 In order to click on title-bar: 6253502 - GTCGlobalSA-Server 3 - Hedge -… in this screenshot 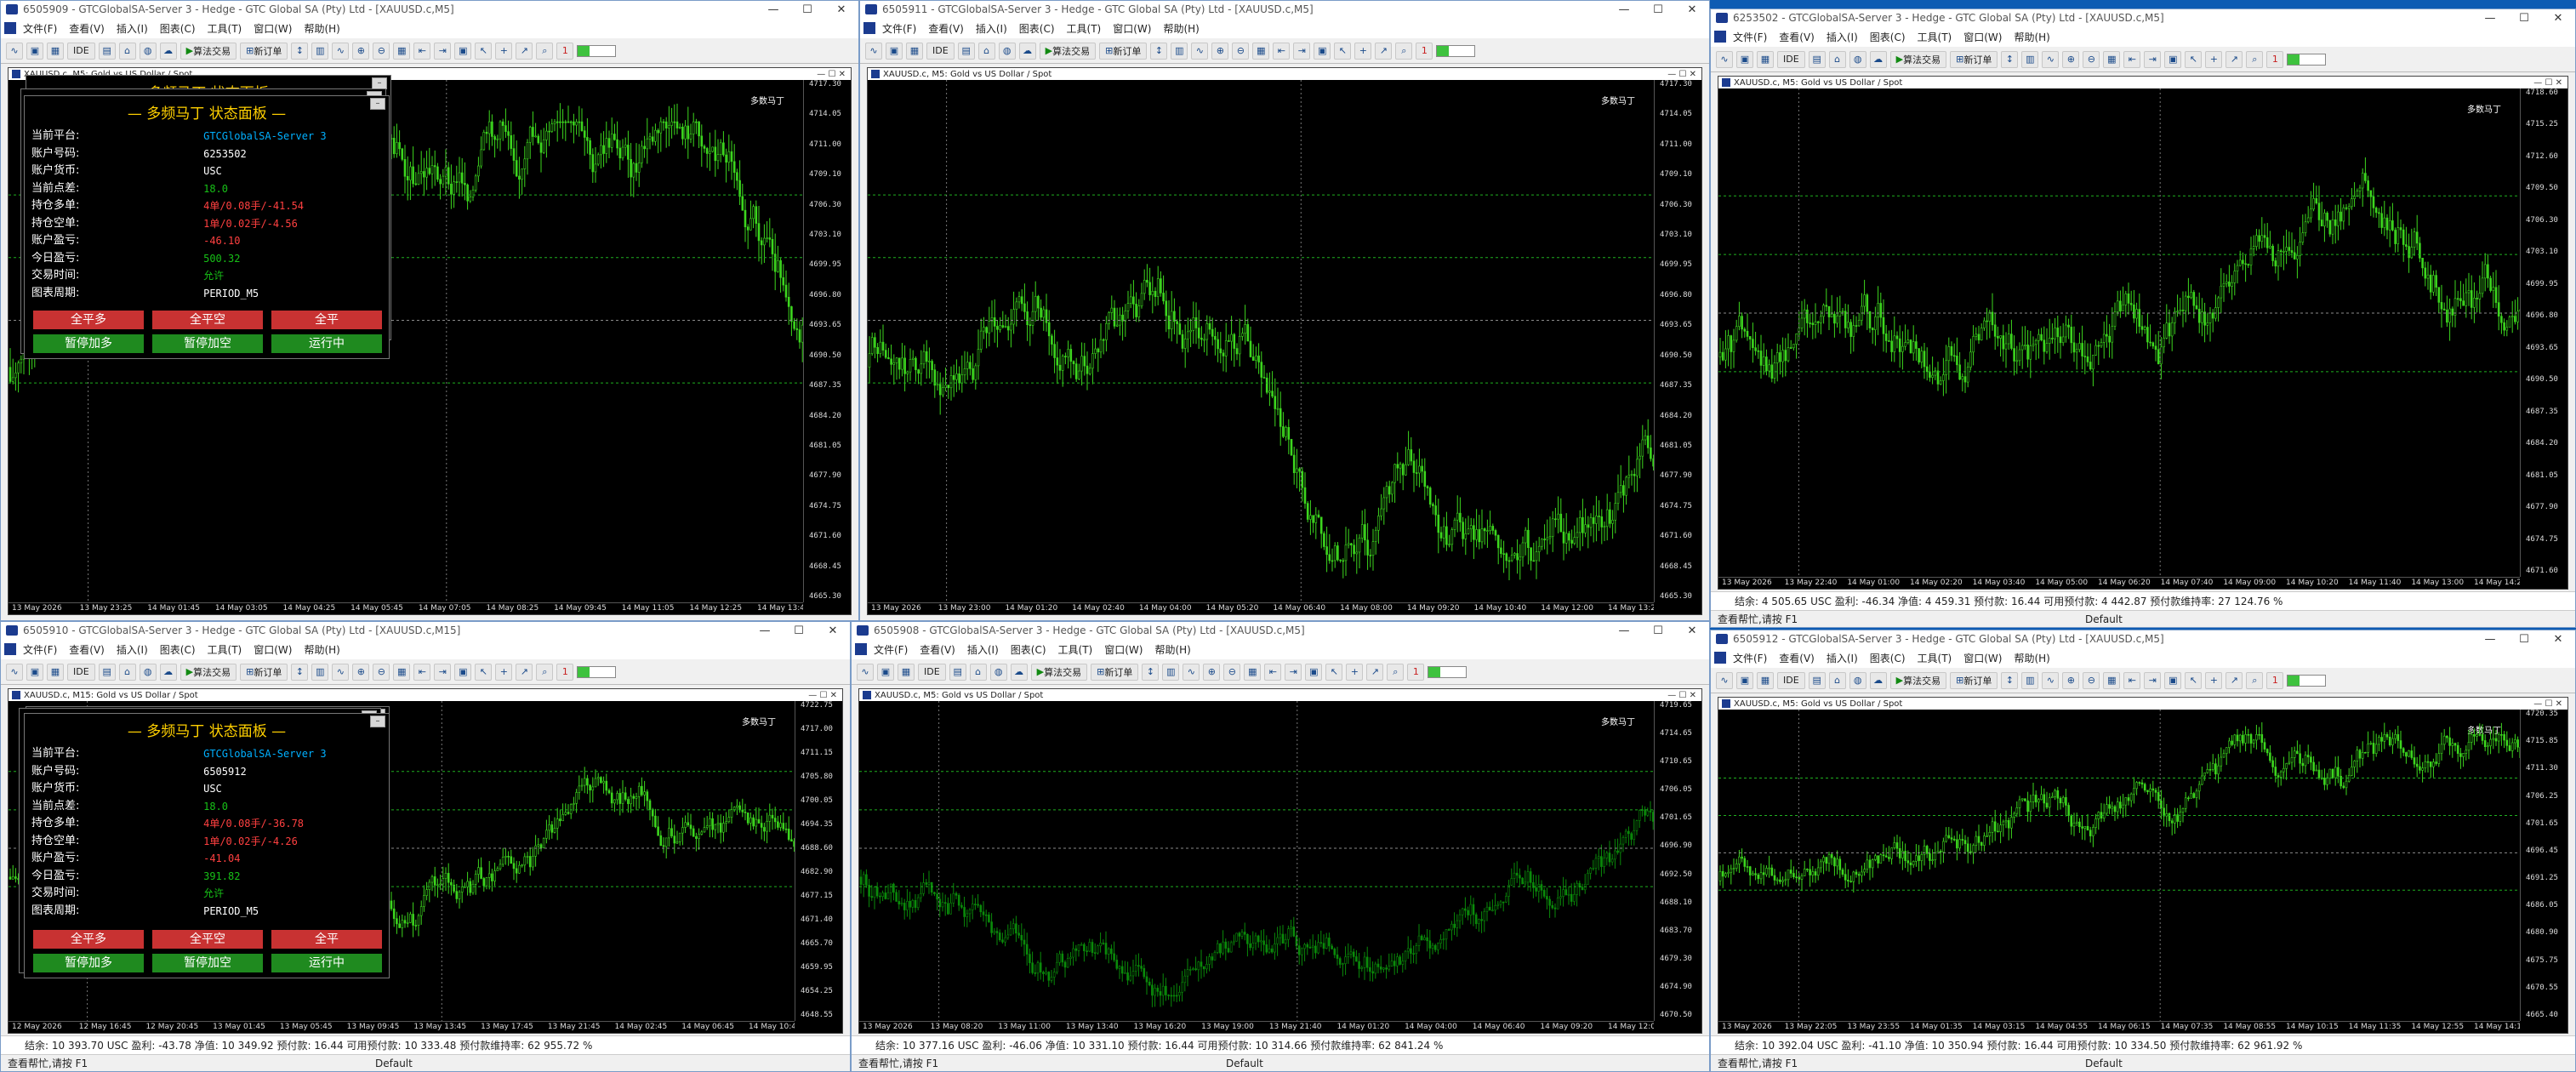, I will do `click(2143, 17)`.